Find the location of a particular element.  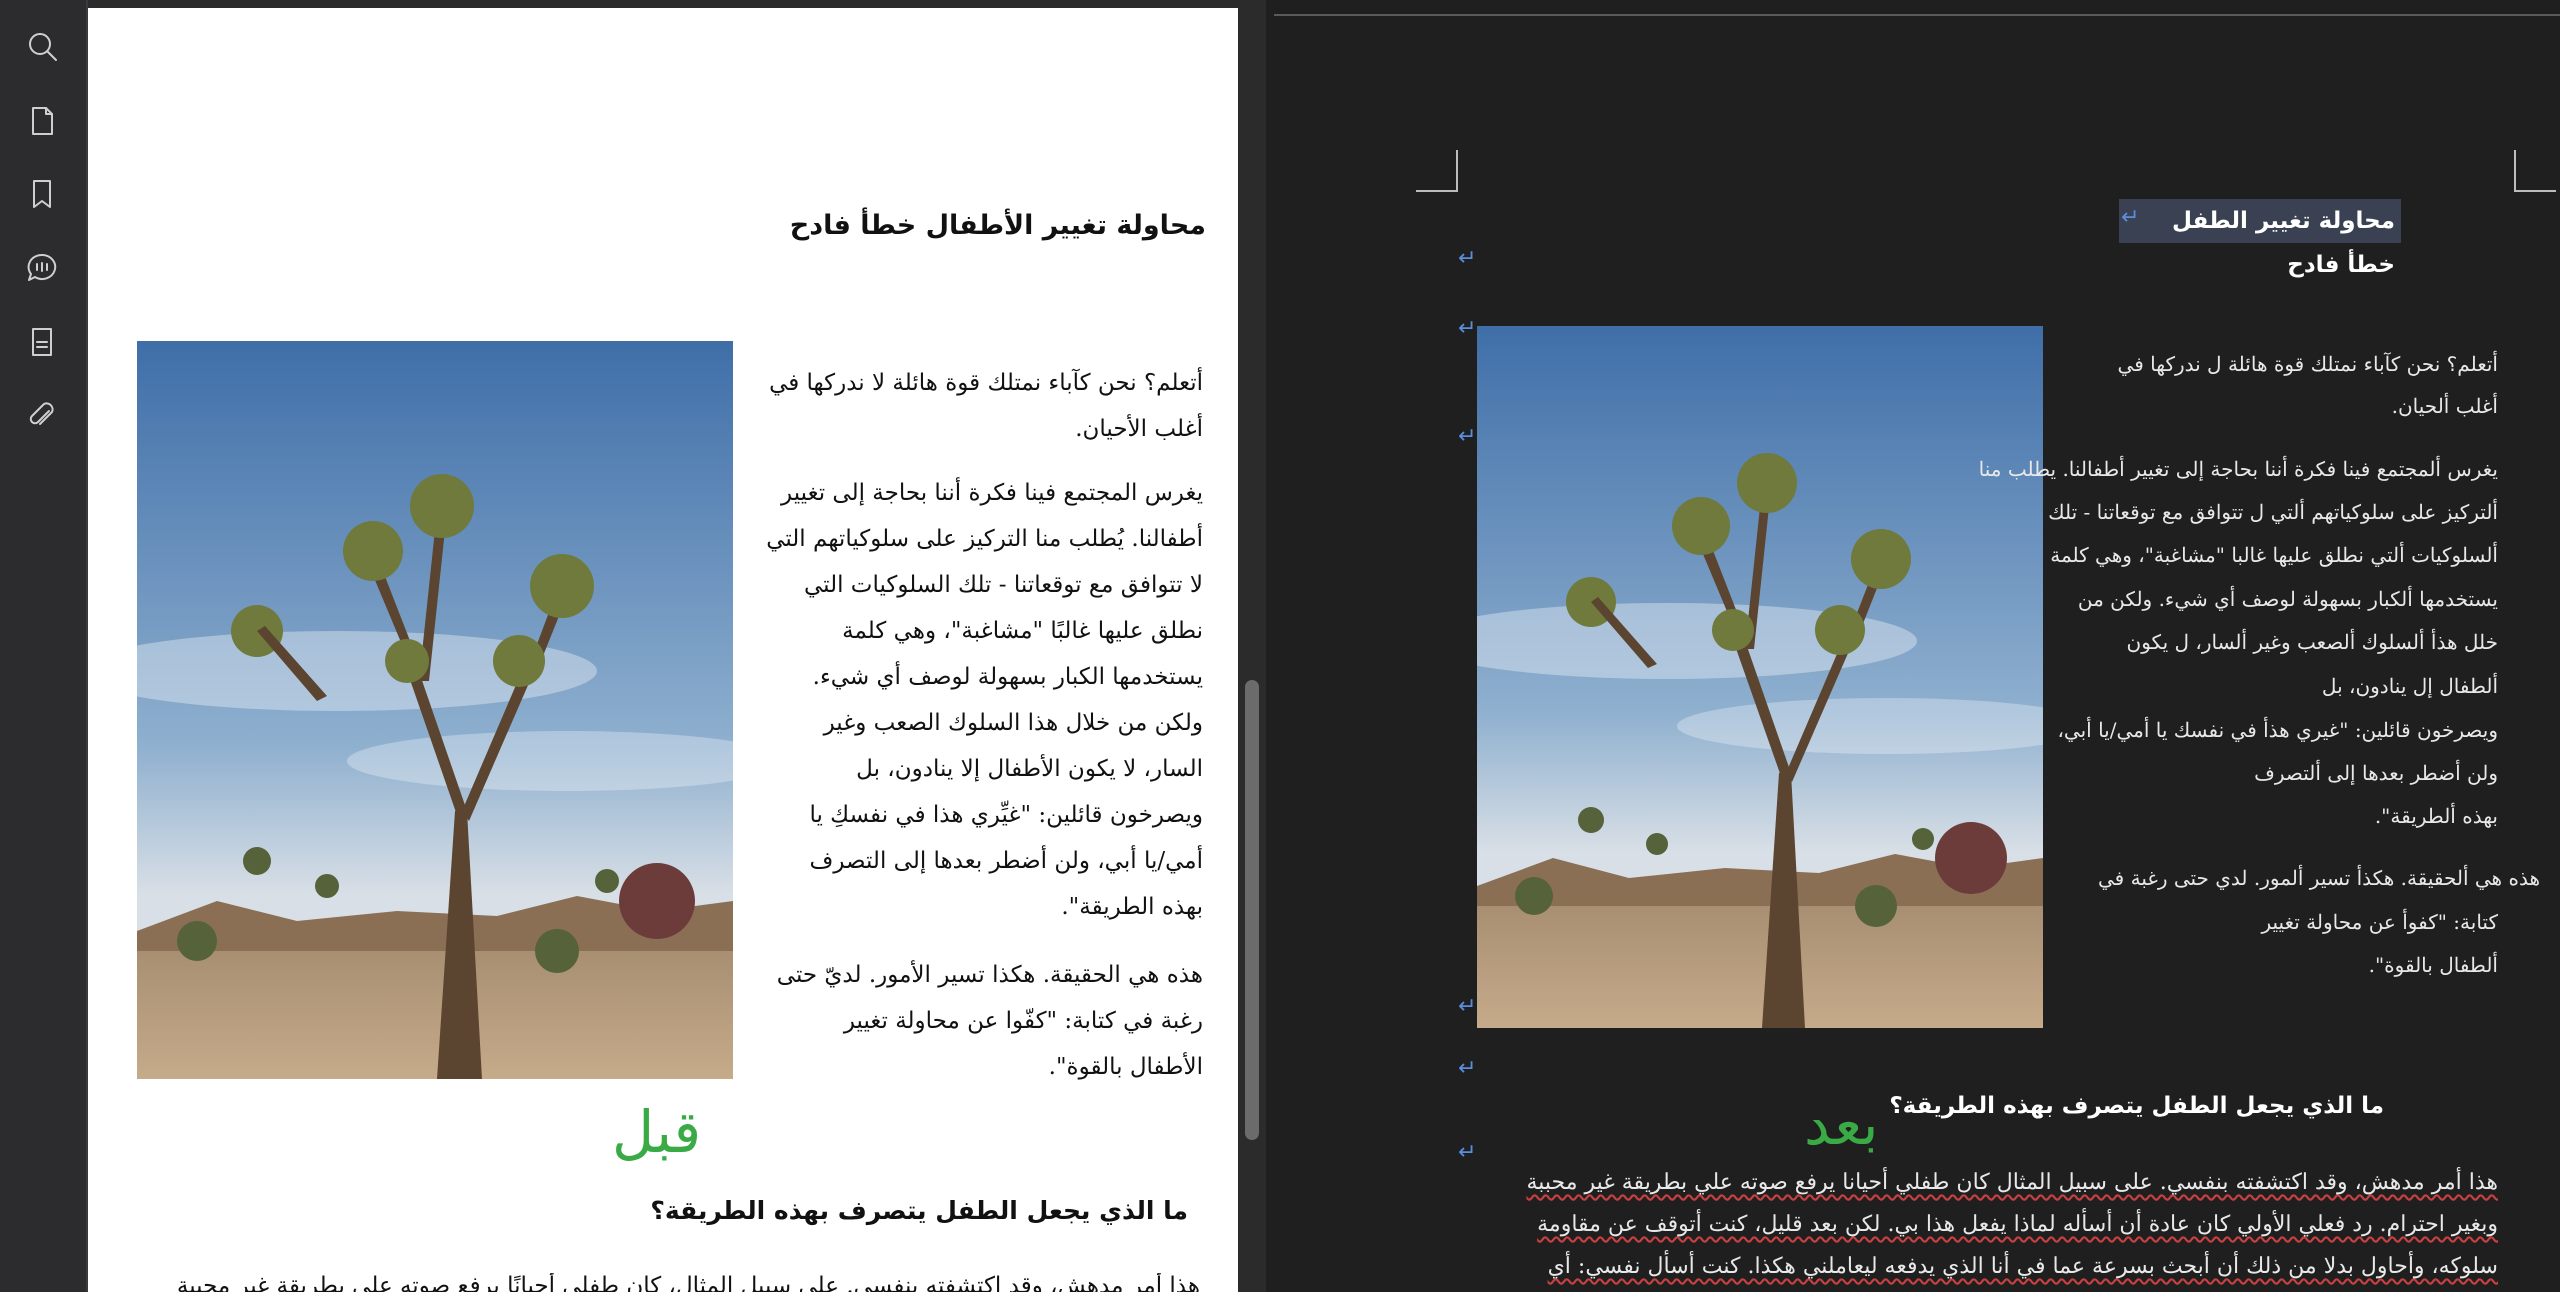

comment-icon is located at coordinates (42, 268).